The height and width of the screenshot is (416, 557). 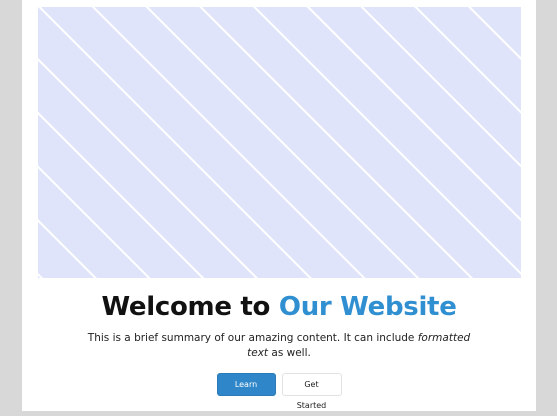 What do you see at coordinates (246, 391) in the screenshot?
I see `learn-more-button: Learn More` at bounding box center [246, 391].